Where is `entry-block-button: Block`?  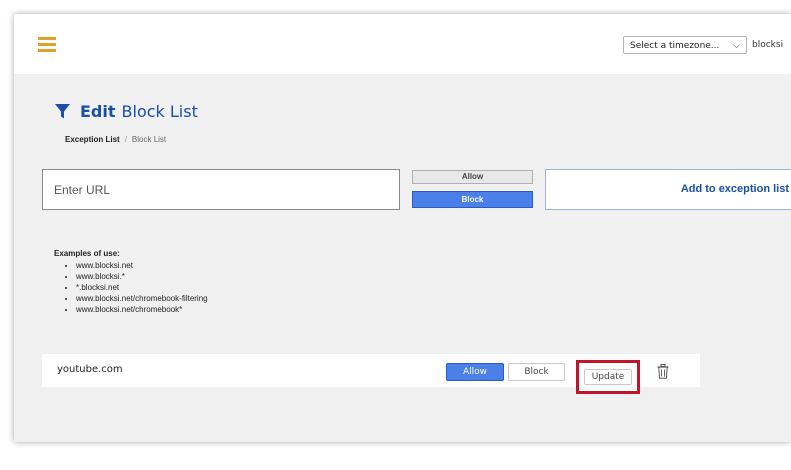
entry-block-button: Block is located at coordinates (536, 372).